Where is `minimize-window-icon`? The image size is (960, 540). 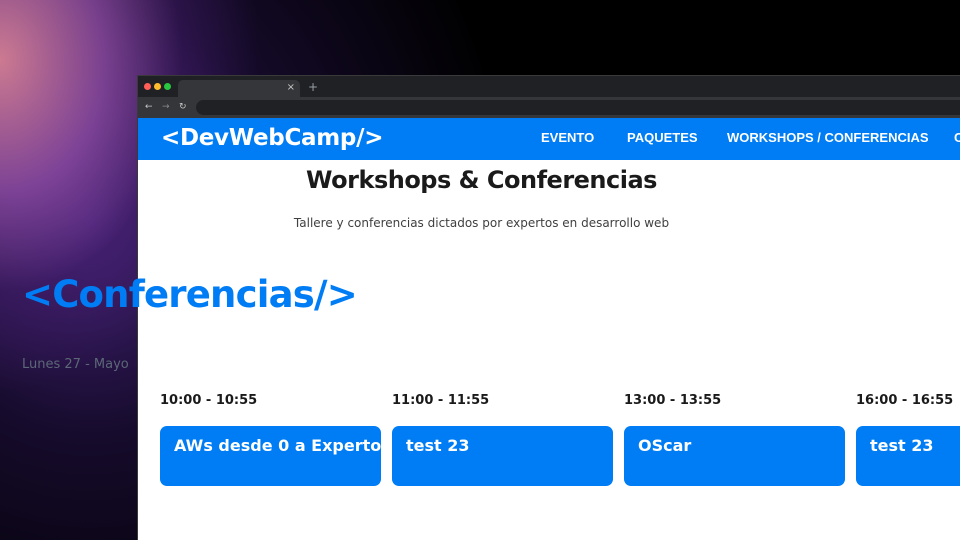 minimize-window-icon is located at coordinates (157, 86).